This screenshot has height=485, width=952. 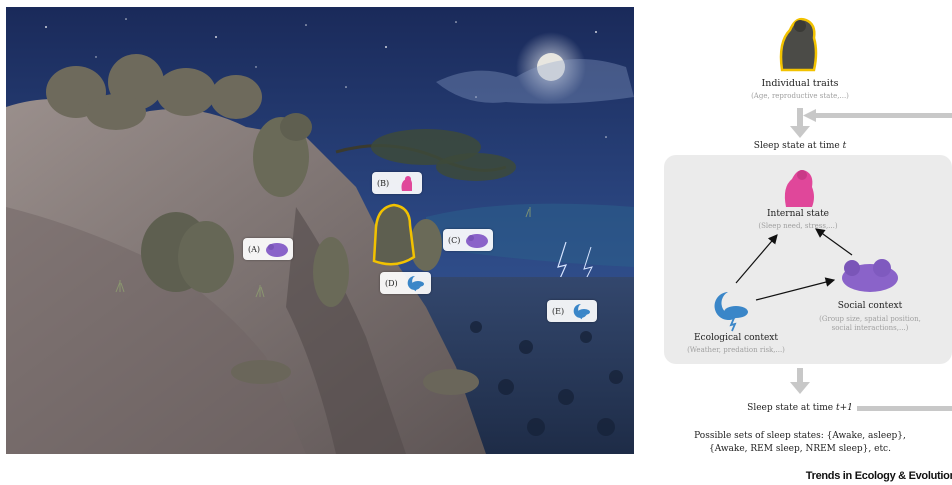 What do you see at coordinates (800, 83) in the screenshot?
I see `individual-traits-title: Individual traits` at bounding box center [800, 83].